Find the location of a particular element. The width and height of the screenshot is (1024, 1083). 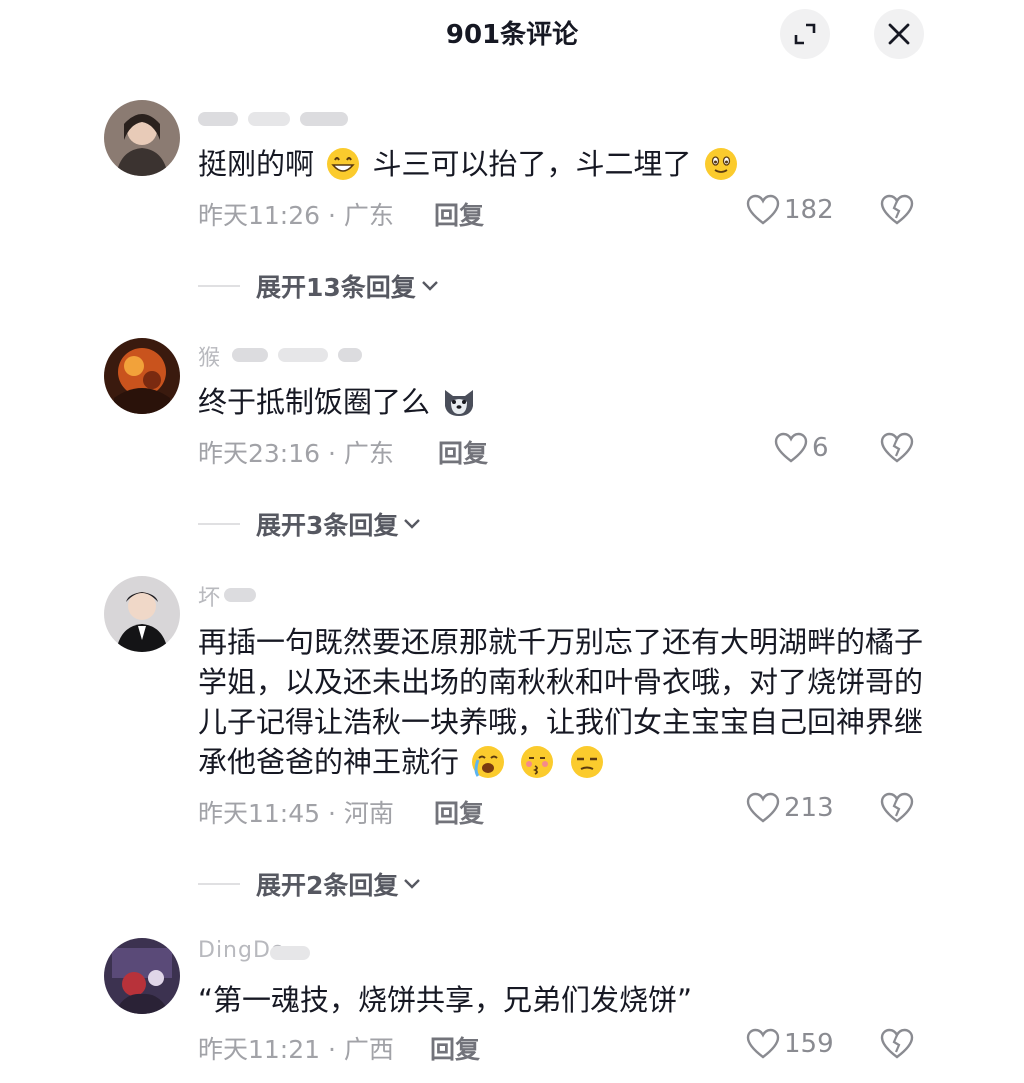

like-count: 213 is located at coordinates (809, 808).